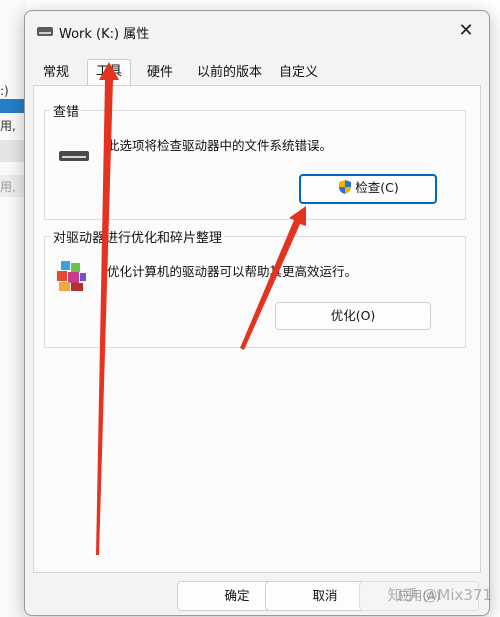 Image resolution: width=500 pixels, height=617 pixels. Describe the element at coordinates (439, 595) in the screenshot. I see `watermark: 知乎 @Mix371` at that location.